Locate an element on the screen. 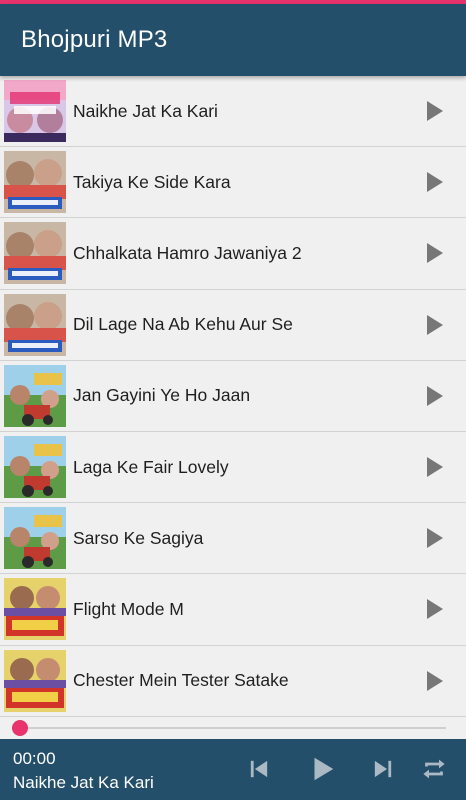 The width and height of the screenshot is (466, 800). song-title: Takiya Ke Side Kara is located at coordinates (152, 181).